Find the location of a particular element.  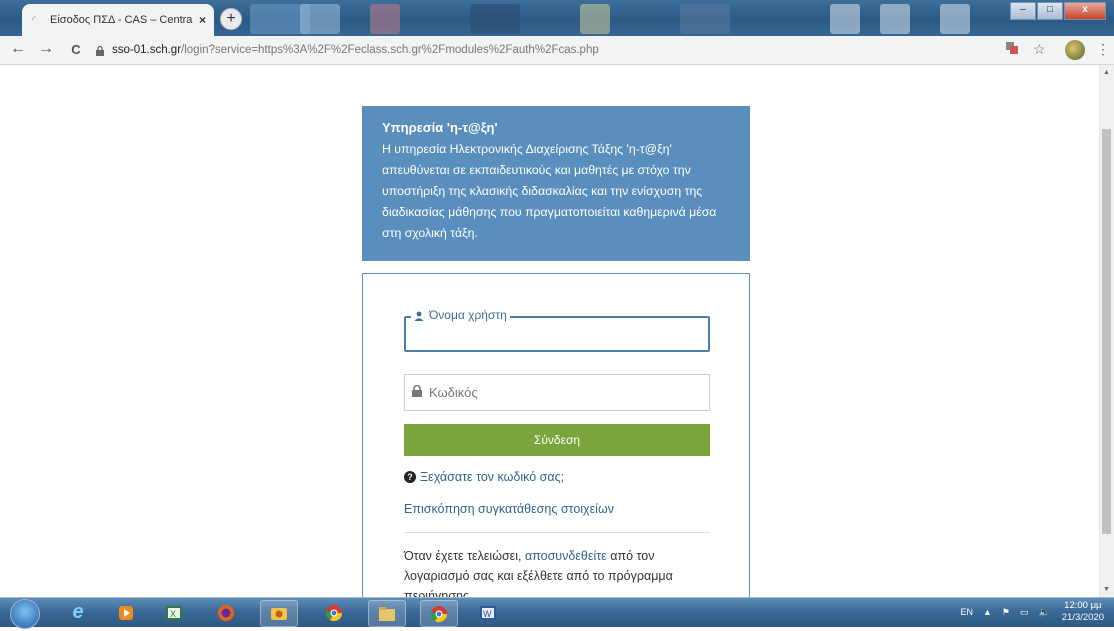

translate-icon is located at coordinates (1012, 49).